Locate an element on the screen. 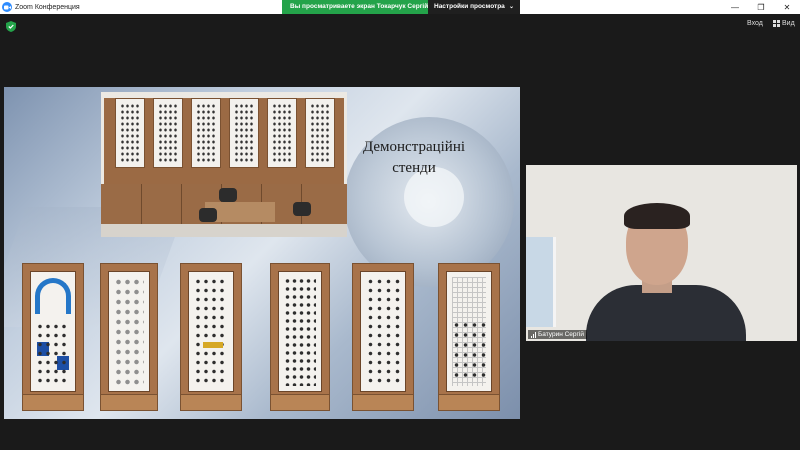 This screenshot has height=450, width=800. zoom-logo-icon is located at coordinates (7, 7).